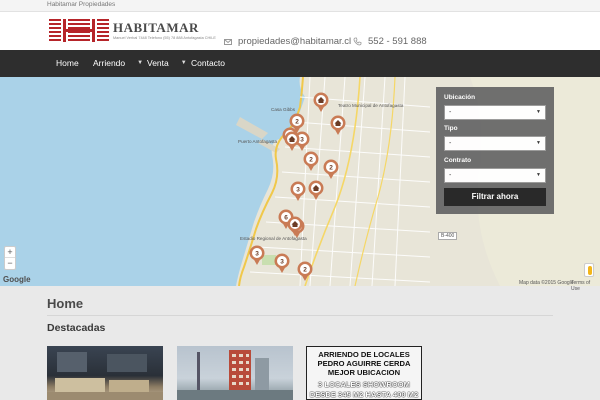  Describe the element at coordinates (364, 394) in the screenshot. I see `ad-line-5: DESDE 345 M2 HASTA 400 M2` at that location.